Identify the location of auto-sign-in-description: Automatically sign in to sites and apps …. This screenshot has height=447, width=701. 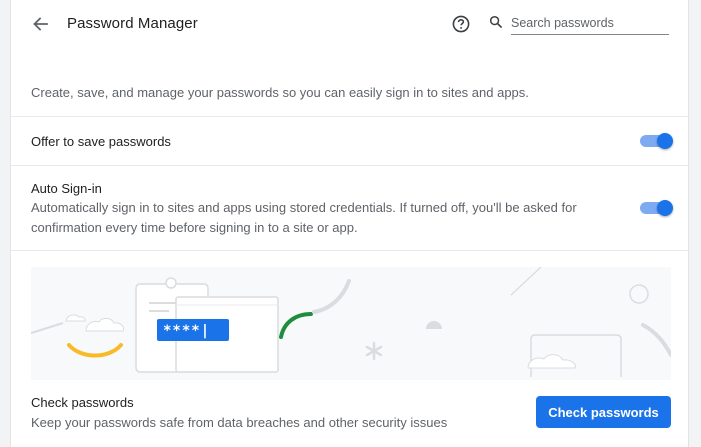
(304, 217).